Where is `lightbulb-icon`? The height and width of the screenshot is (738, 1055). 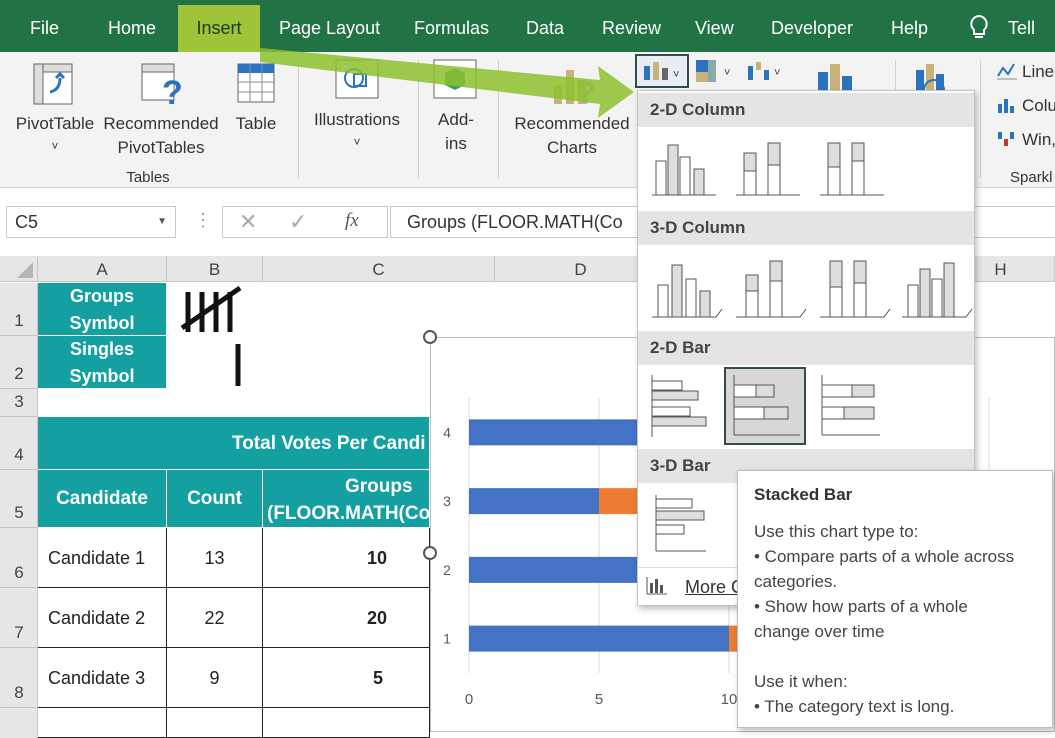 lightbulb-icon is located at coordinates (979, 27).